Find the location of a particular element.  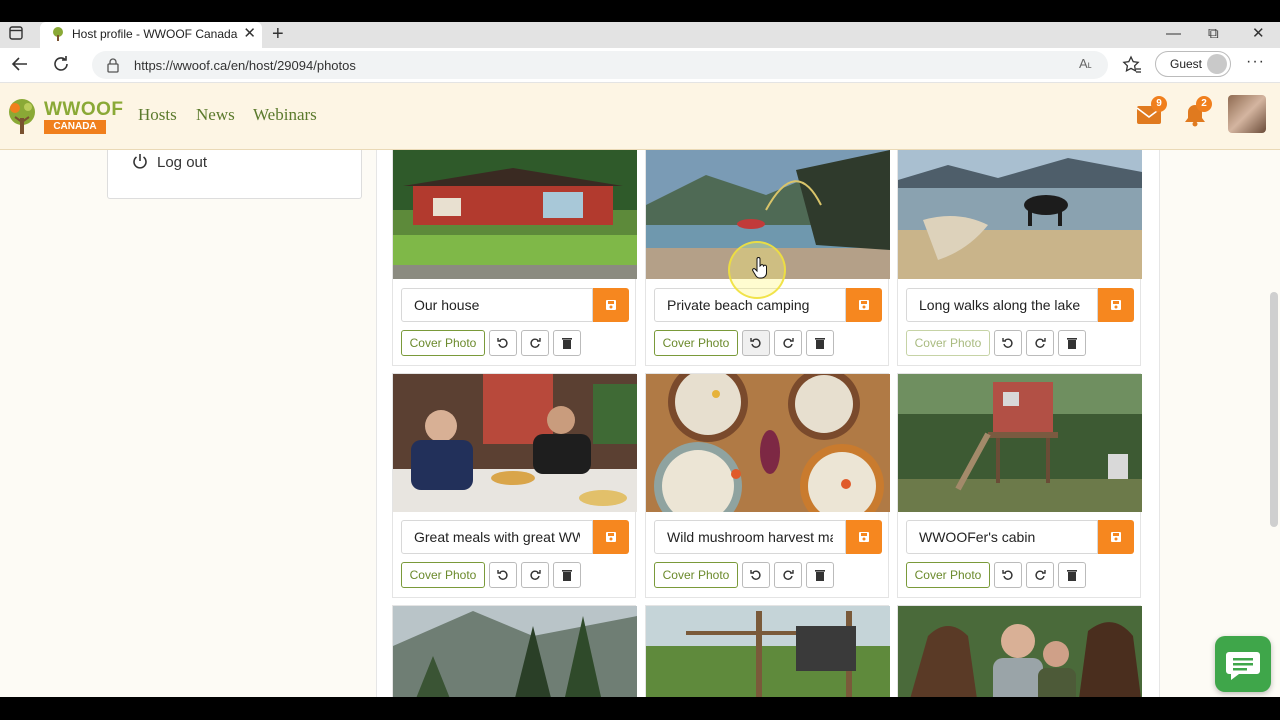

house-photo is located at coordinates (515, 214).